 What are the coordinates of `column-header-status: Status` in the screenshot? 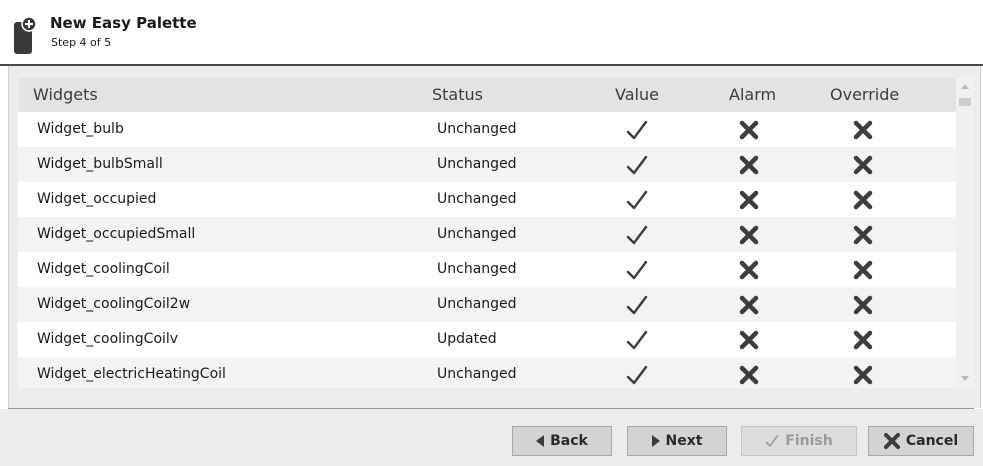 It's located at (457, 94).